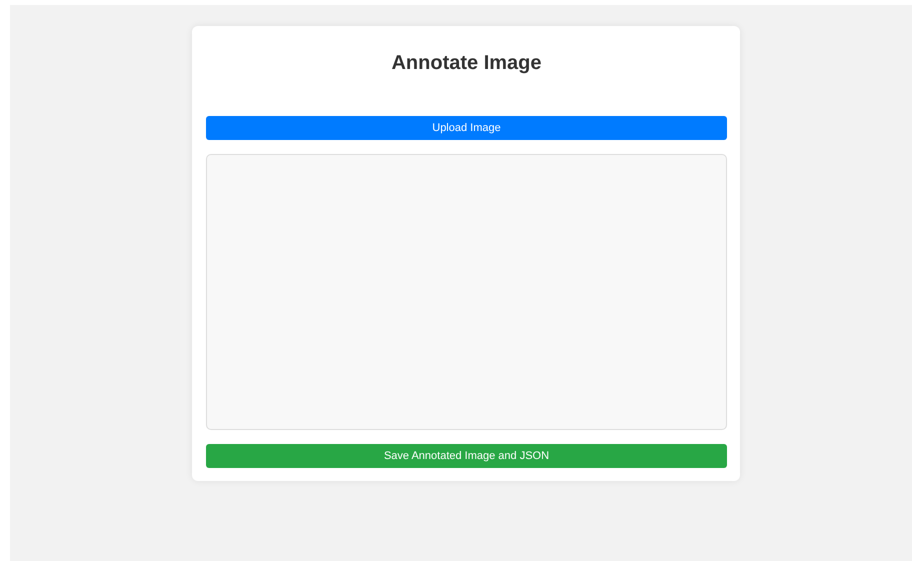 The width and height of the screenshot is (912, 561). I want to click on upload-image-button: Upload Image, so click(466, 128).